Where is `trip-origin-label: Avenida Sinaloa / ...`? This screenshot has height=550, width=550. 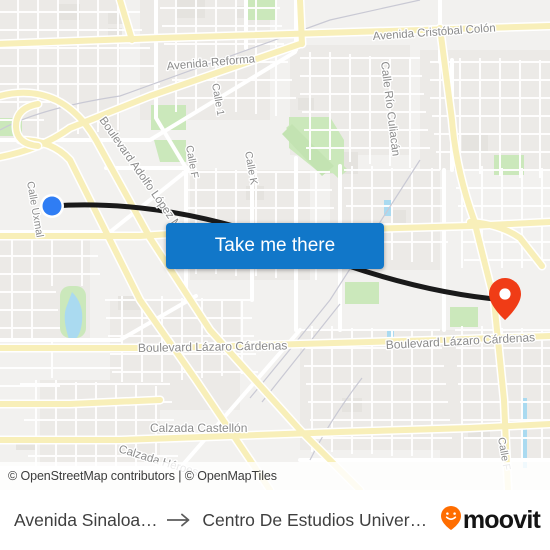
trip-origin-label: Avenida Sinaloa / ... is located at coordinates (86, 519).